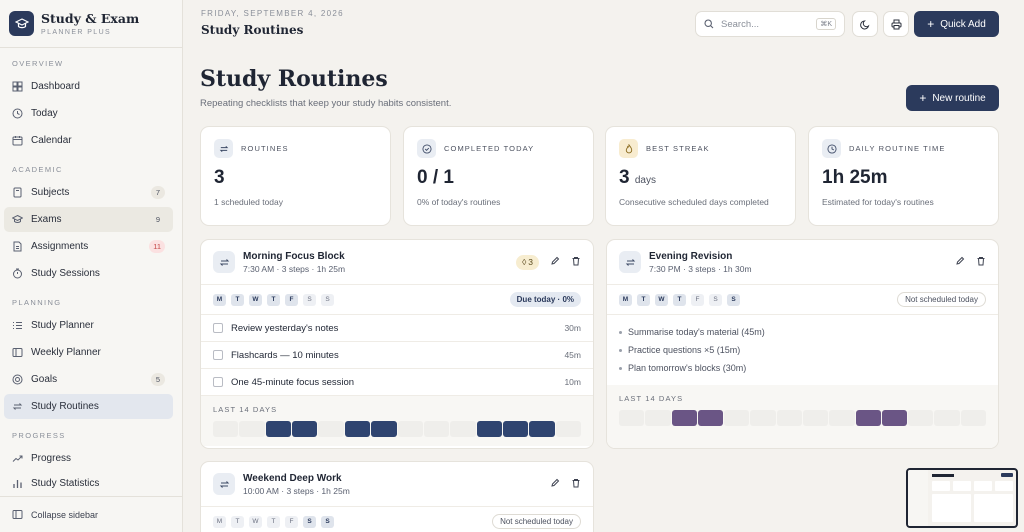 The width and height of the screenshot is (1024, 532). What do you see at coordinates (237, 299) in the screenshot?
I see `day-chip: T` at bounding box center [237, 299].